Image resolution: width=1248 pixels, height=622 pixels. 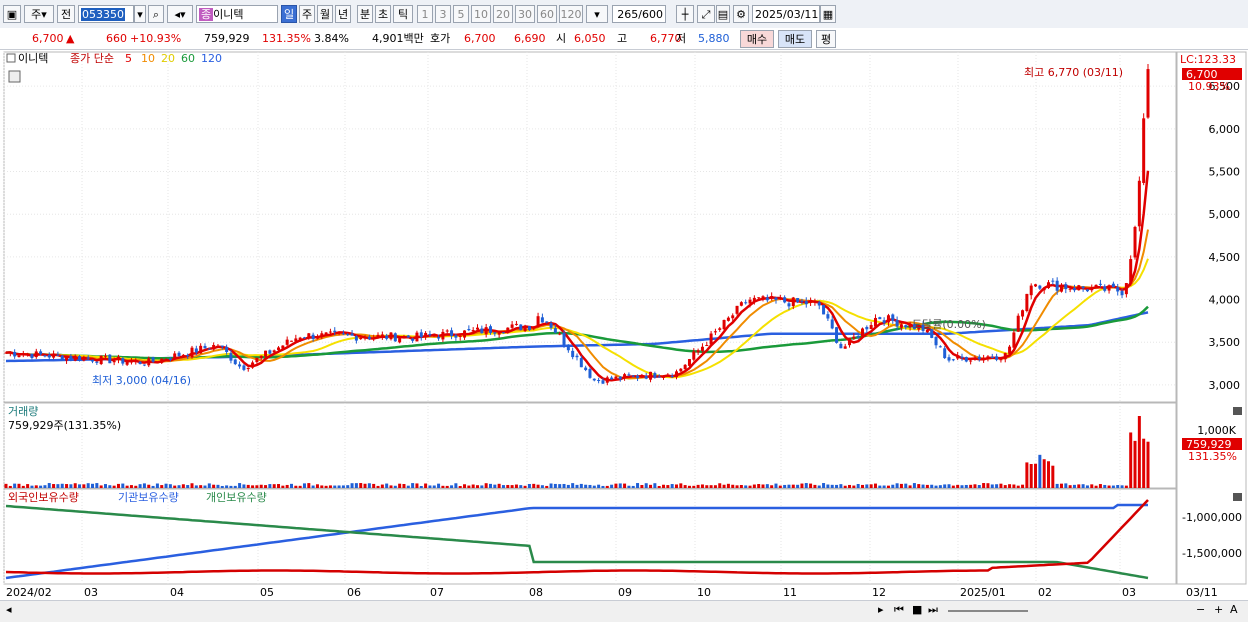 I want to click on data-count: 265, so click(x=628, y=14).